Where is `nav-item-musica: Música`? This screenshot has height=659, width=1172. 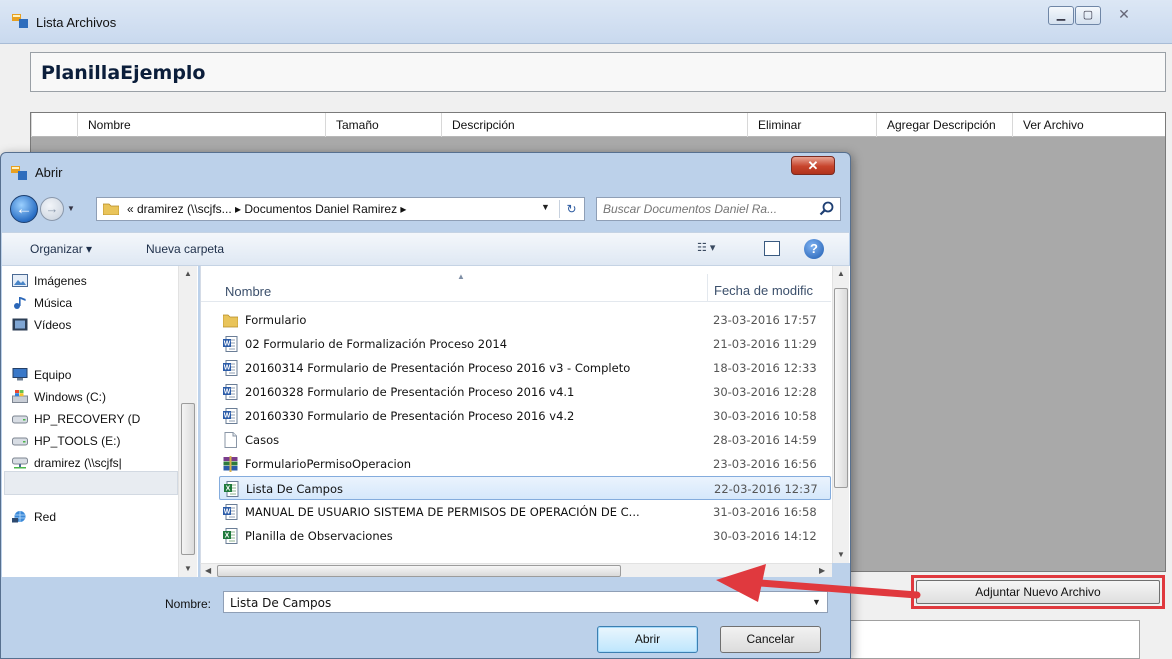 nav-item-musica: Música is located at coordinates (42, 303).